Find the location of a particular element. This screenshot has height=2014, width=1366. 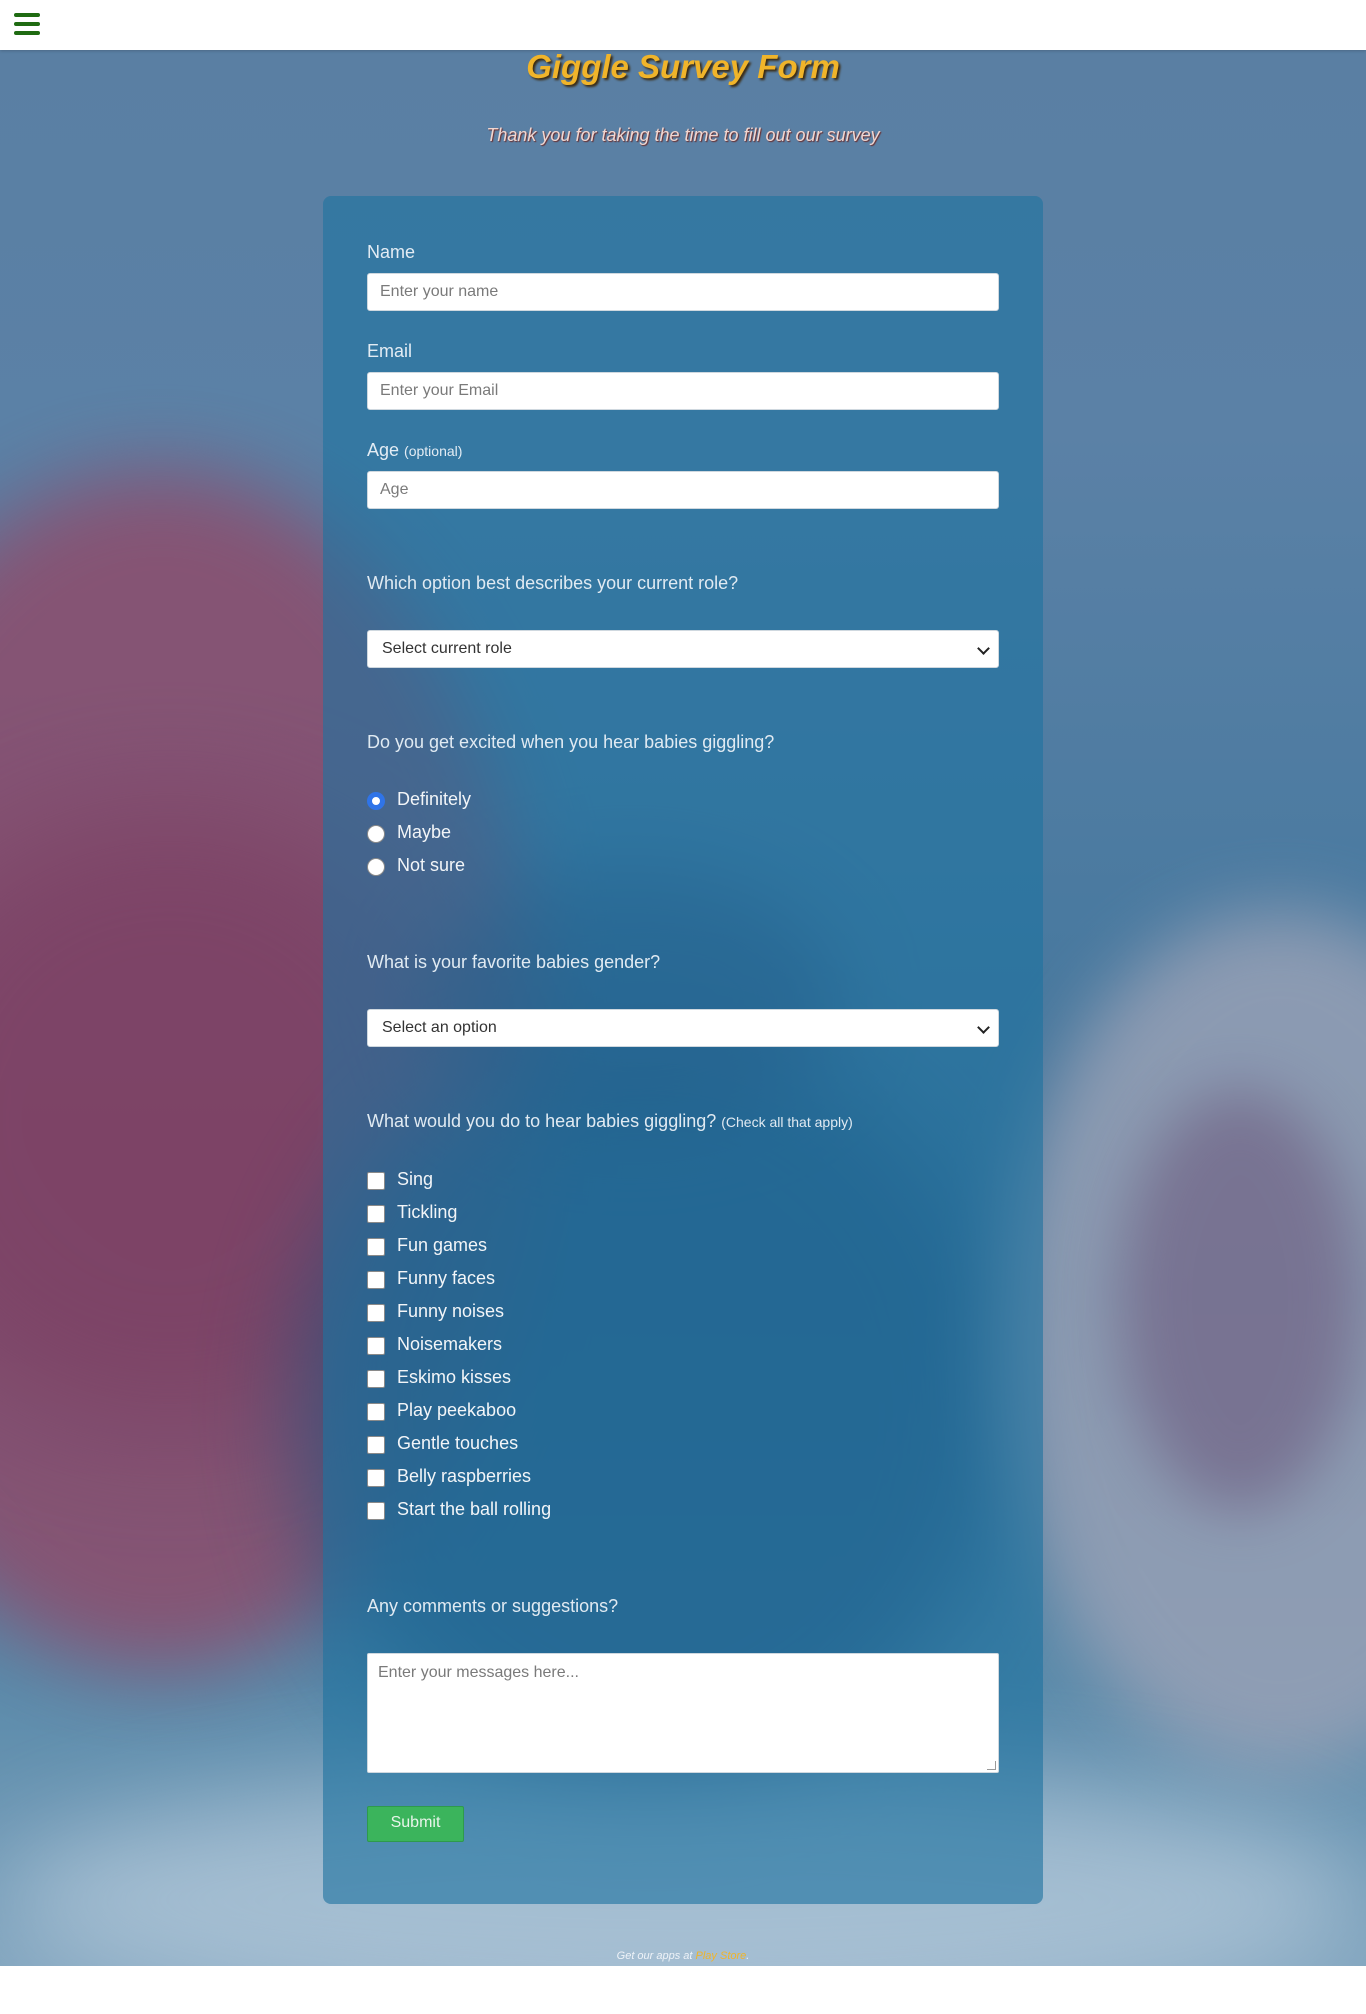

name-label: Name is located at coordinates (391, 252).